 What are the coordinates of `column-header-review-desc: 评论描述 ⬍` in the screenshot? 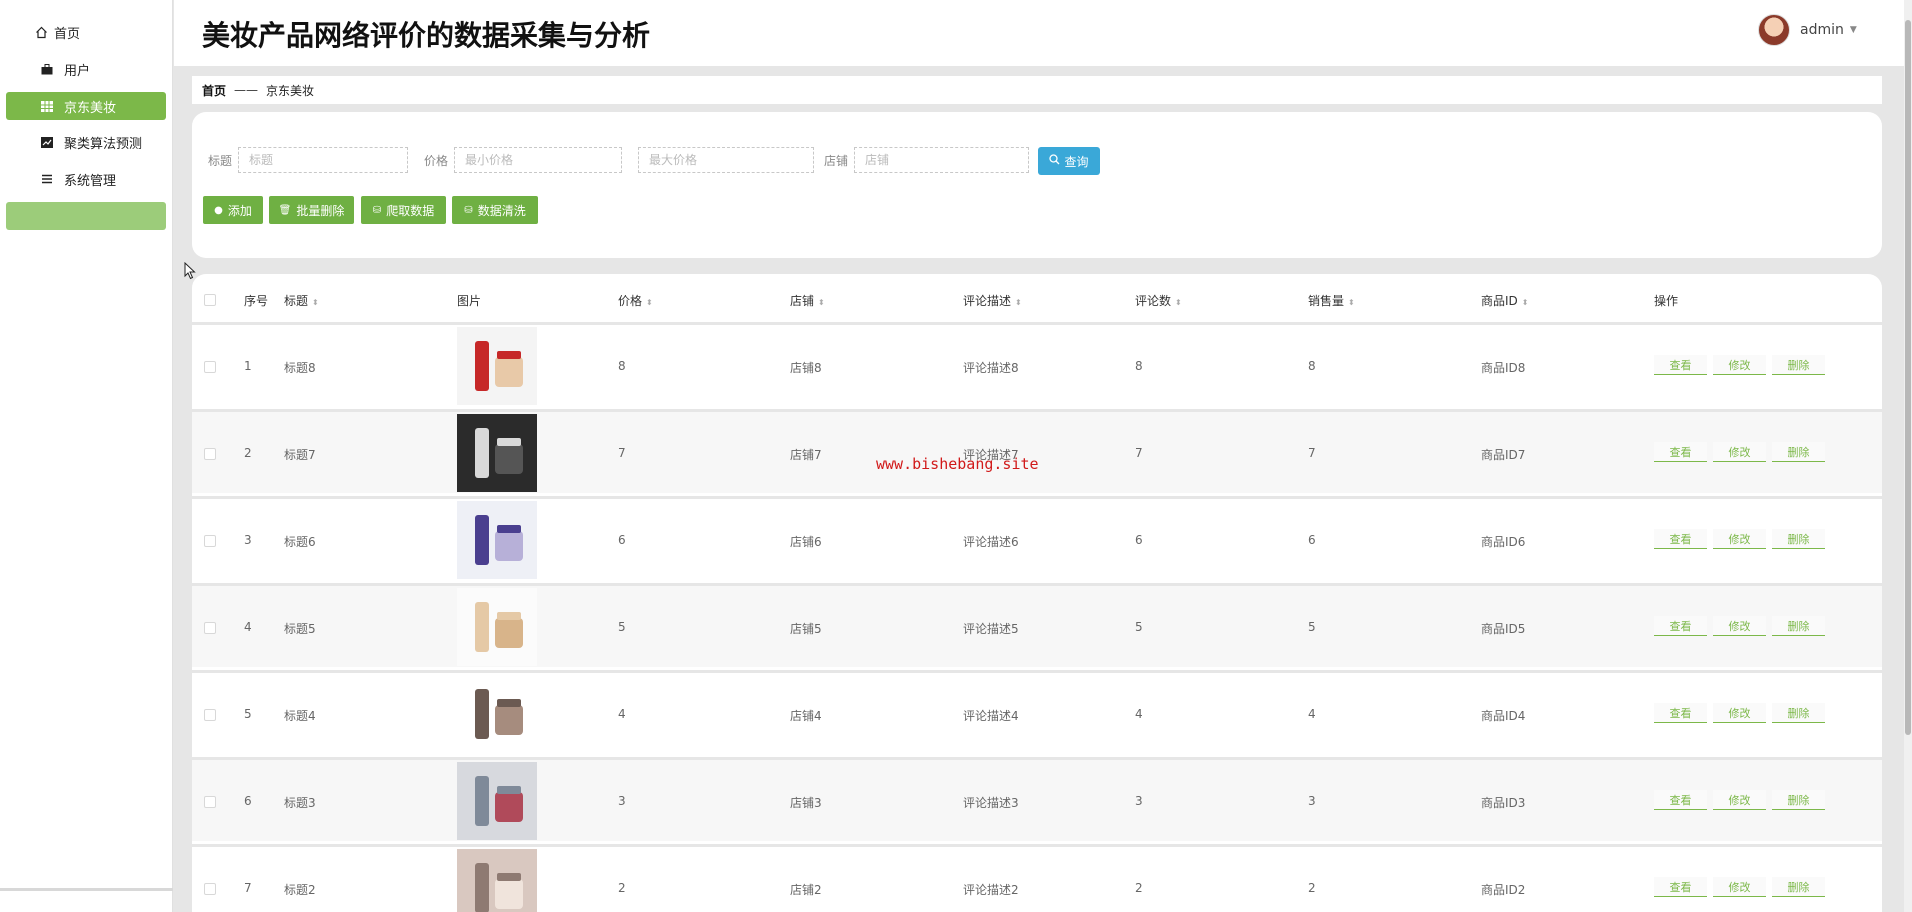 It's located at (992, 300).